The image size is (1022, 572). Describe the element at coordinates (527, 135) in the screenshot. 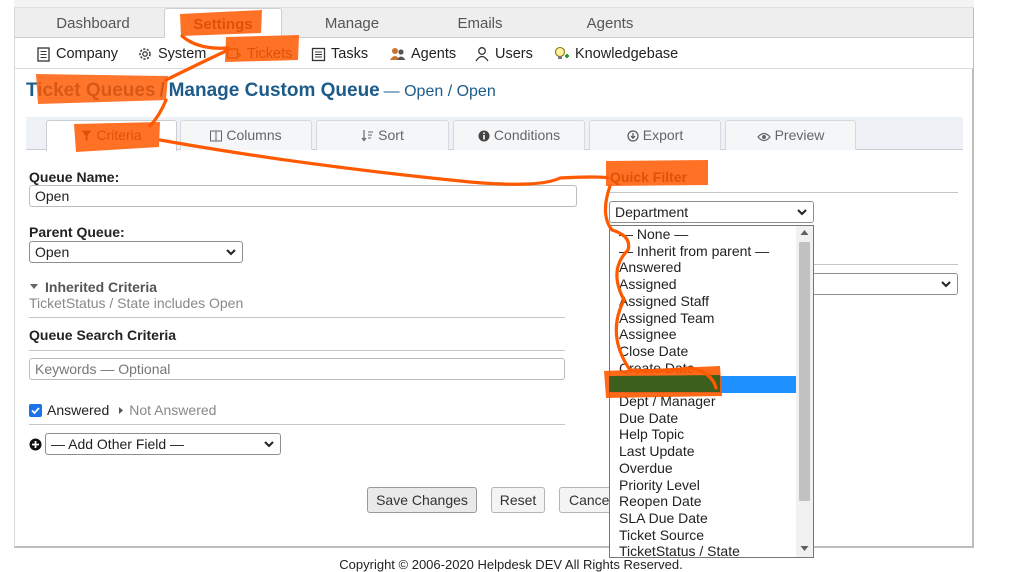

I see `tab-conditions-label: Conditions` at that location.